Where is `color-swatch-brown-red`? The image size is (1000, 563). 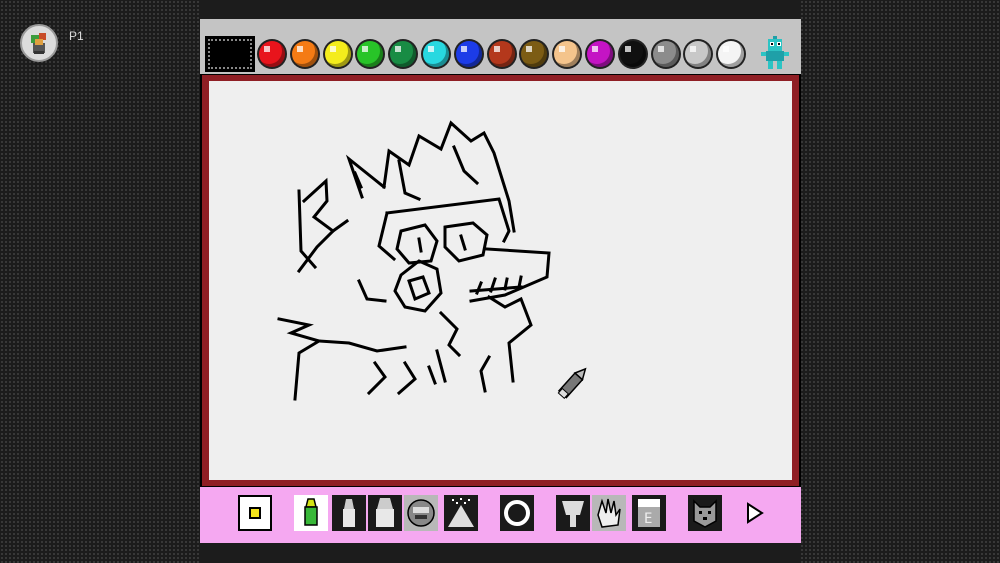
color-swatch-brown-red is located at coordinates (501, 54).